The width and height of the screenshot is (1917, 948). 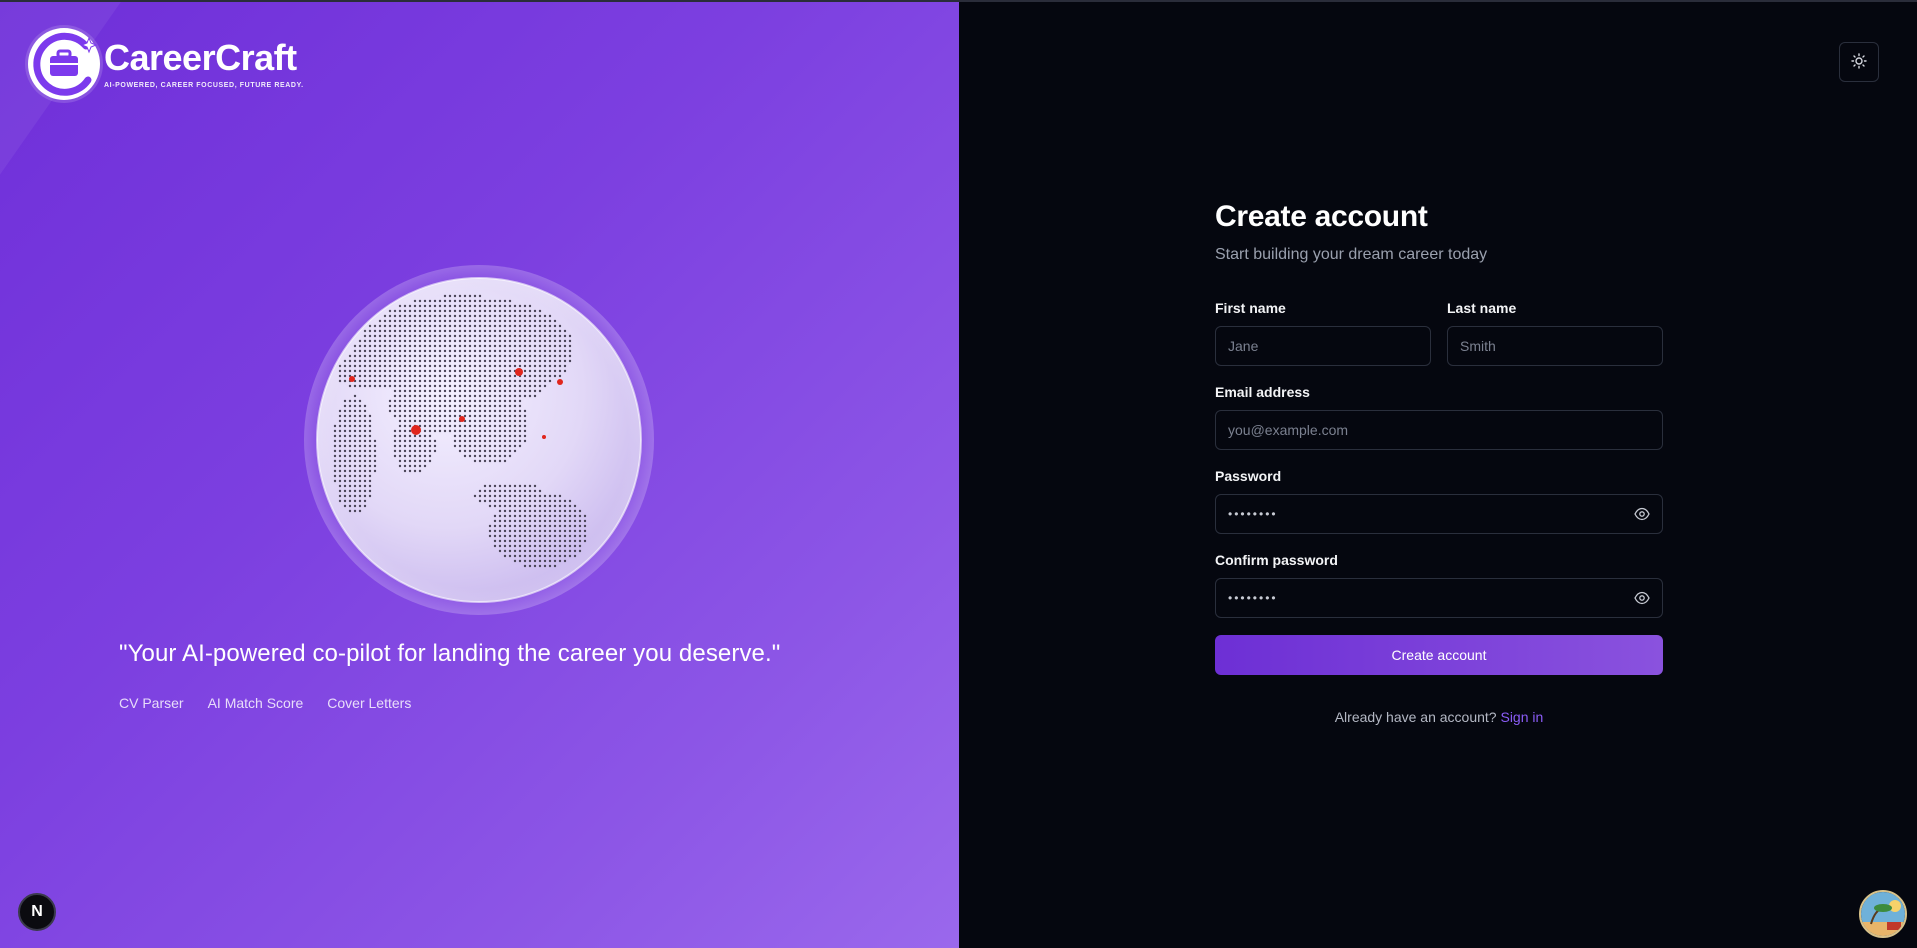 I want to click on last-name-placeholder: Smith, so click(x=1478, y=346).